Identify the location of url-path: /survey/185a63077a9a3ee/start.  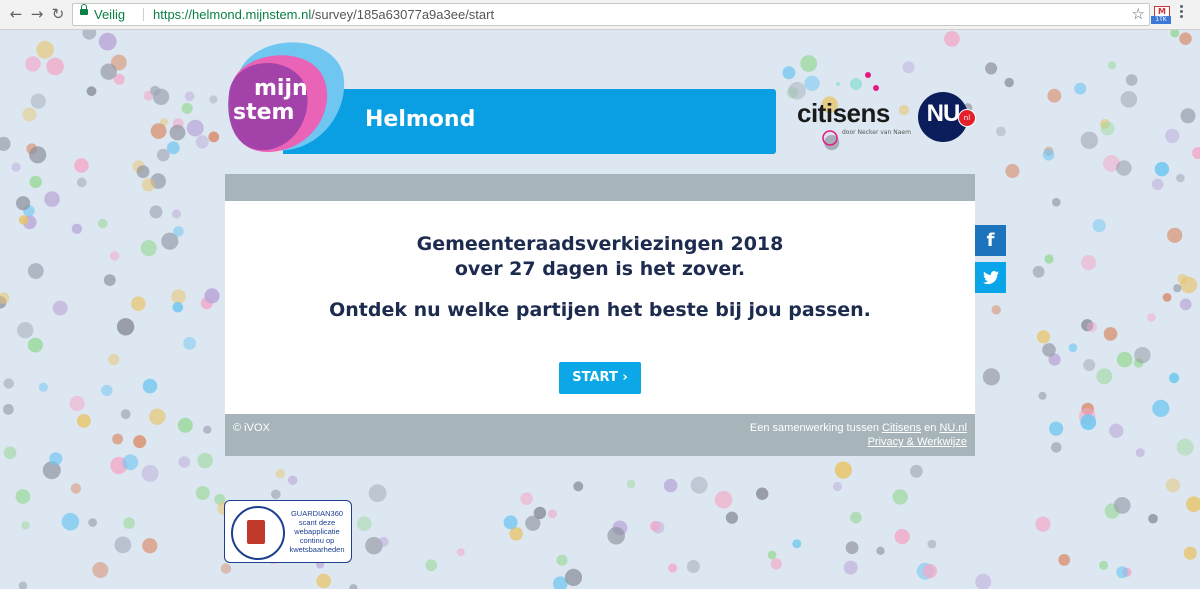
(403, 14).